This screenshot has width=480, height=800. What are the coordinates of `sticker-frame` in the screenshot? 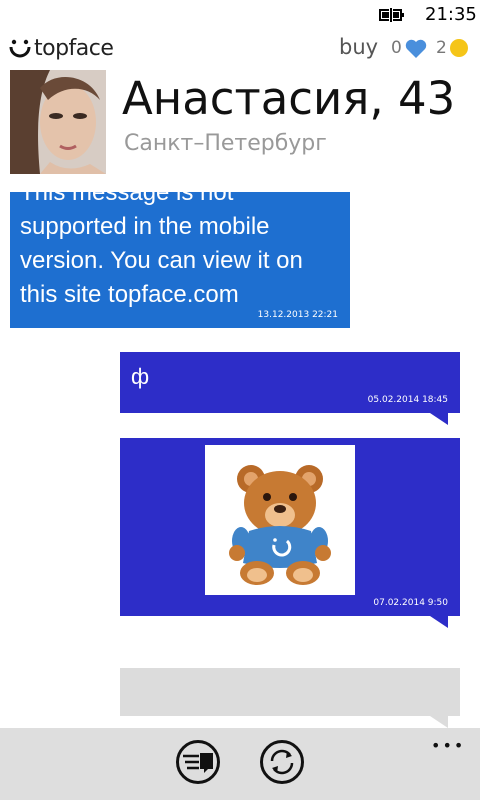 It's located at (280, 520).